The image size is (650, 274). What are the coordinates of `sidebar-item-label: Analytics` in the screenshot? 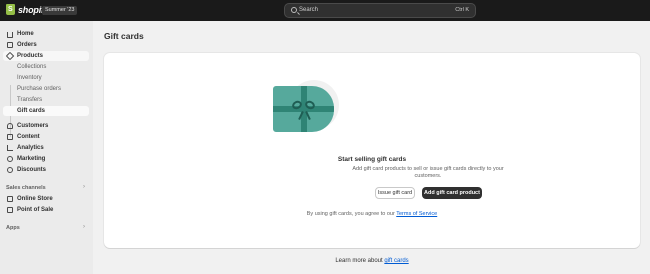 It's located at (30, 148).